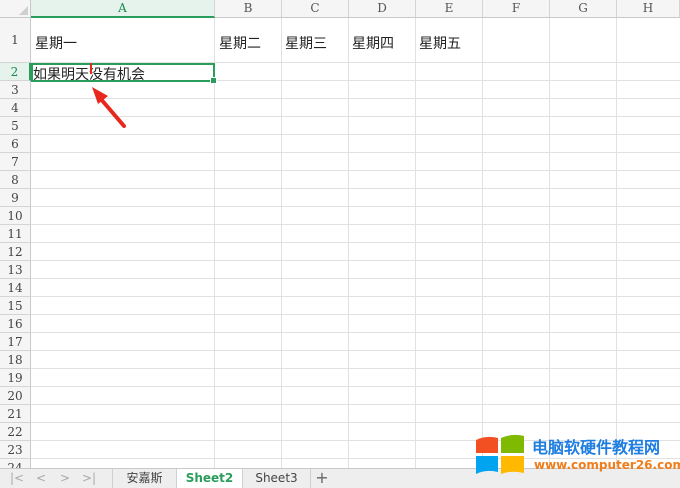 The image size is (680, 488). I want to click on row-header-1: 1, so click(15, 40).